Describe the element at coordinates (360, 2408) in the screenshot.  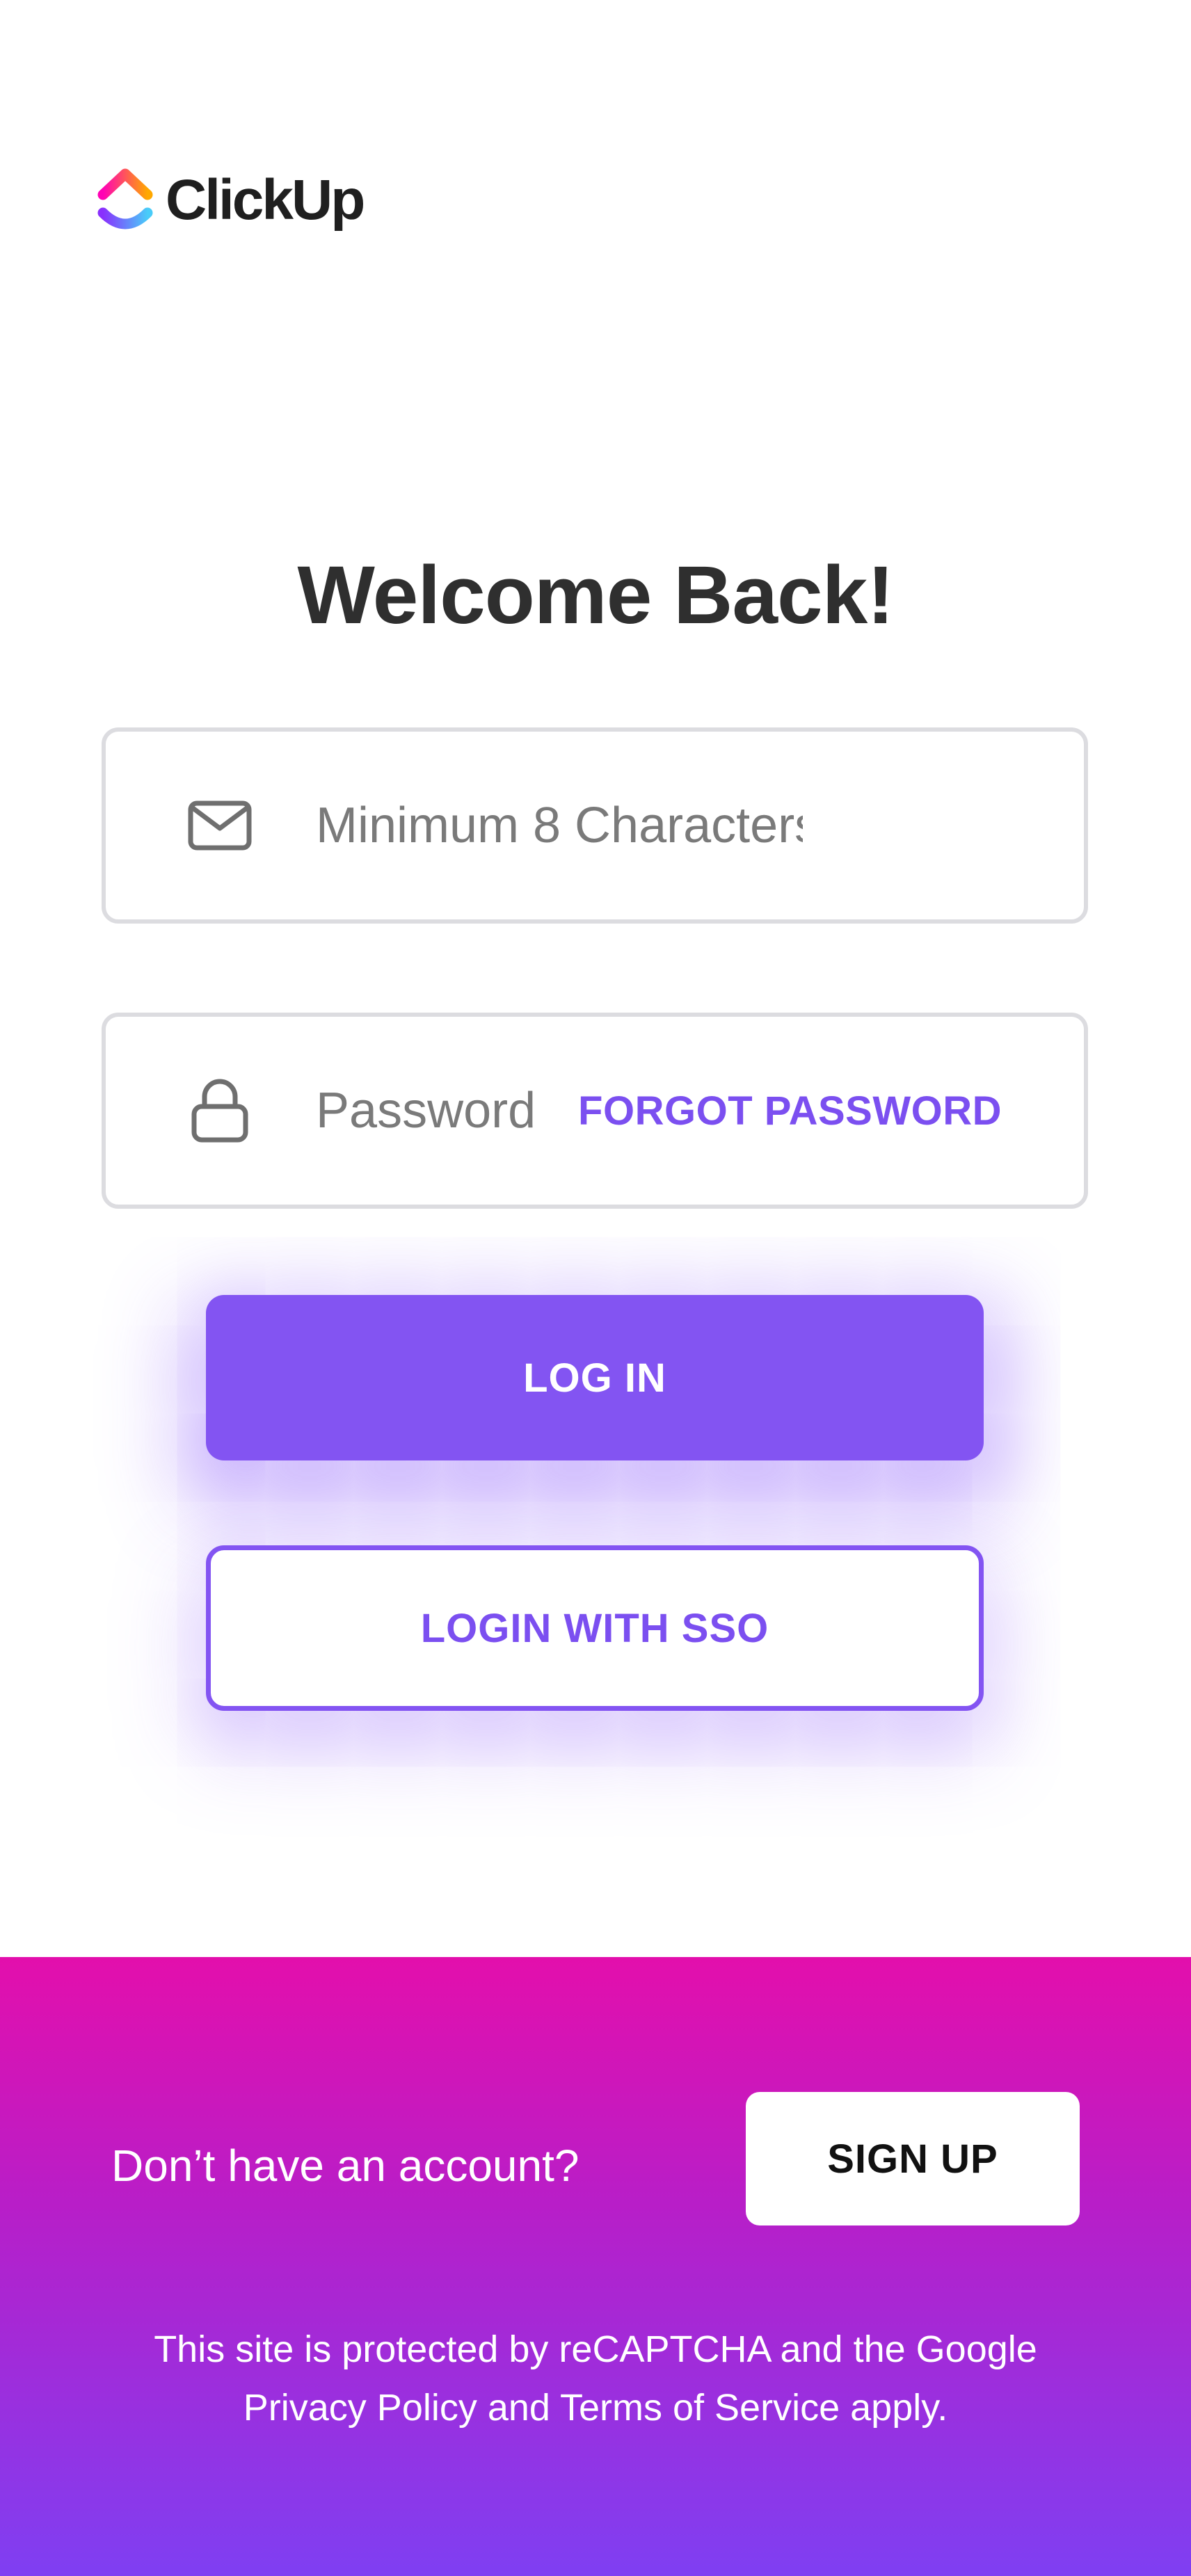
I see `privacy-policy-link: Privacy Policy` at that location.